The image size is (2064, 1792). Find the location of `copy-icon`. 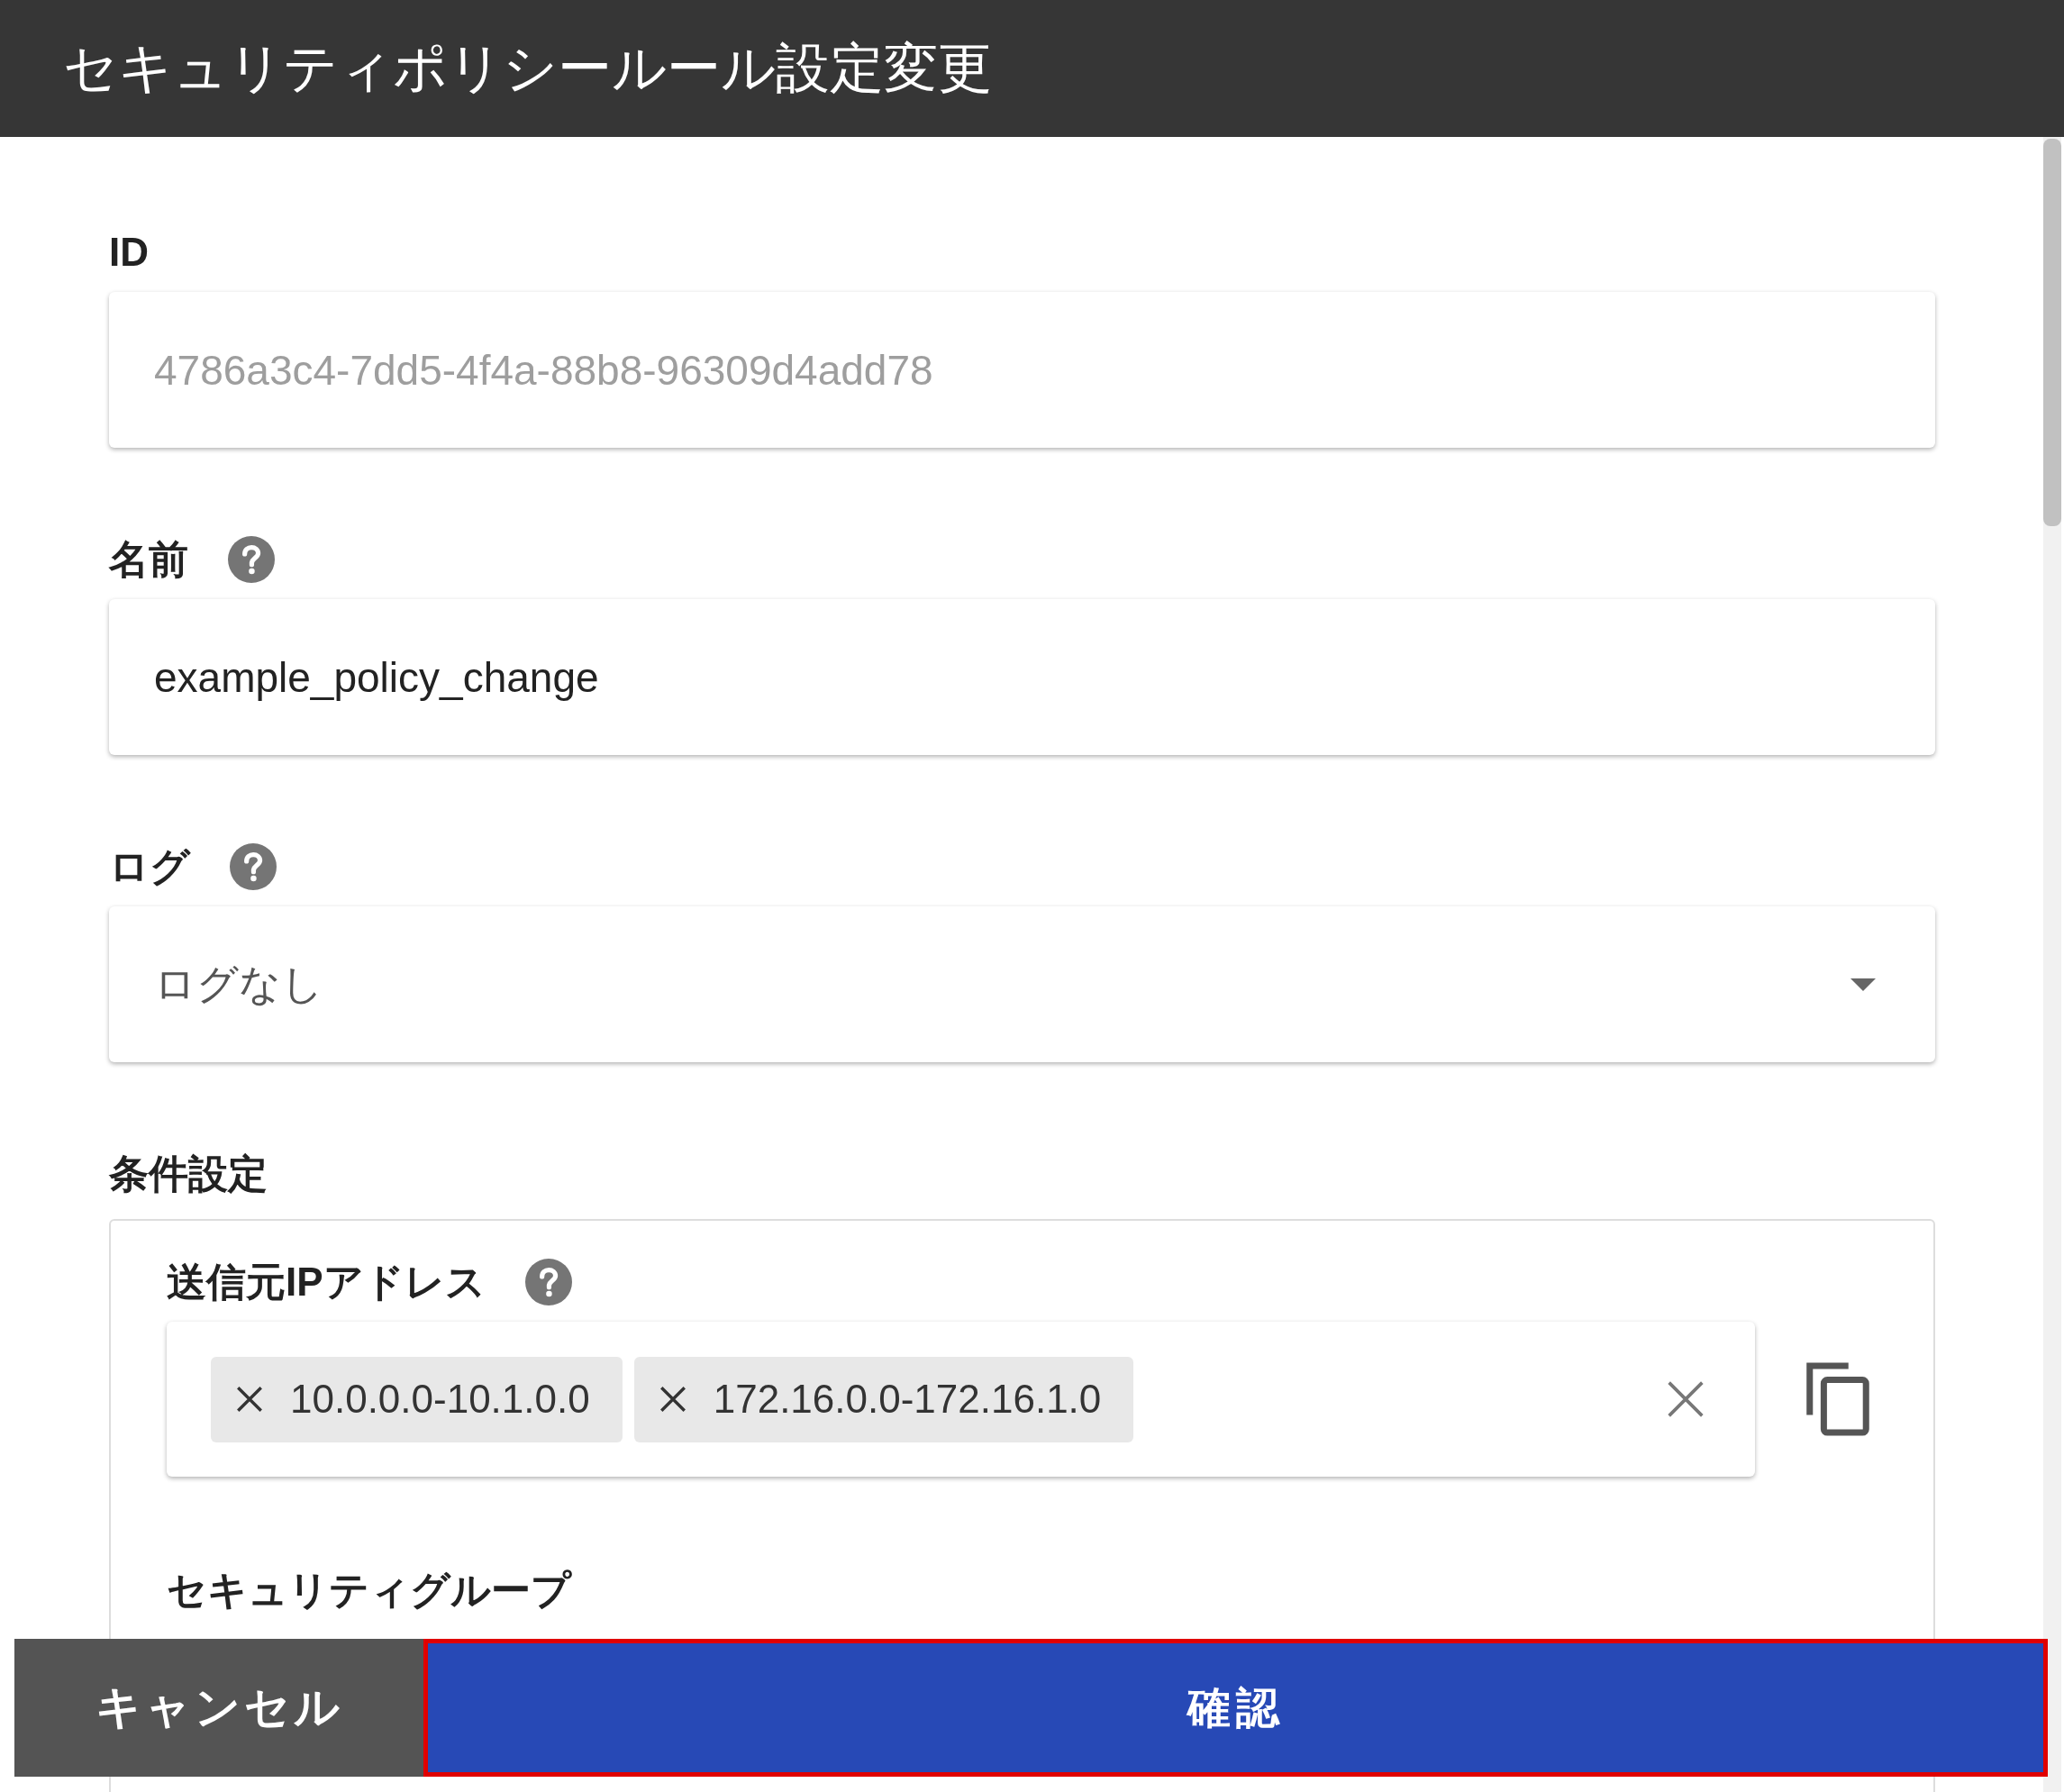

copy-icon is located at coordinates (1838, 1399).